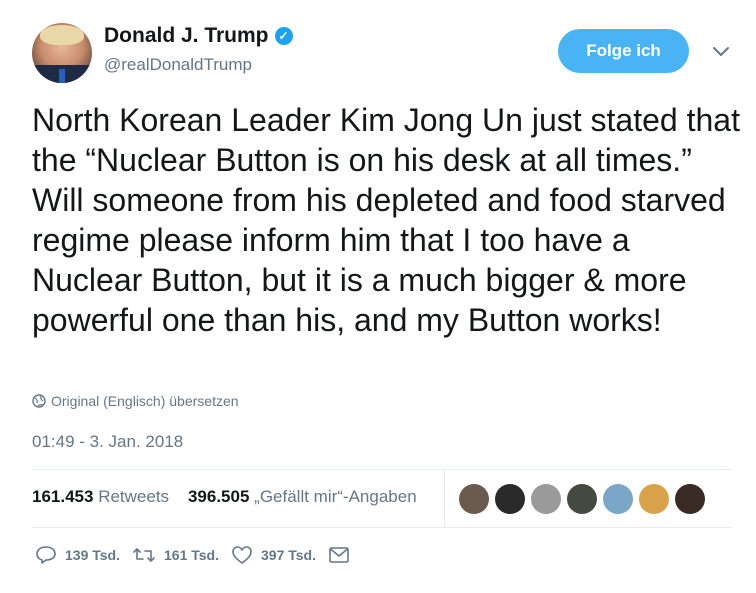  What do you see at coordinates (382, 527) in the screenshot?
I see `divider-bottom` at bounding box center [382, 527].